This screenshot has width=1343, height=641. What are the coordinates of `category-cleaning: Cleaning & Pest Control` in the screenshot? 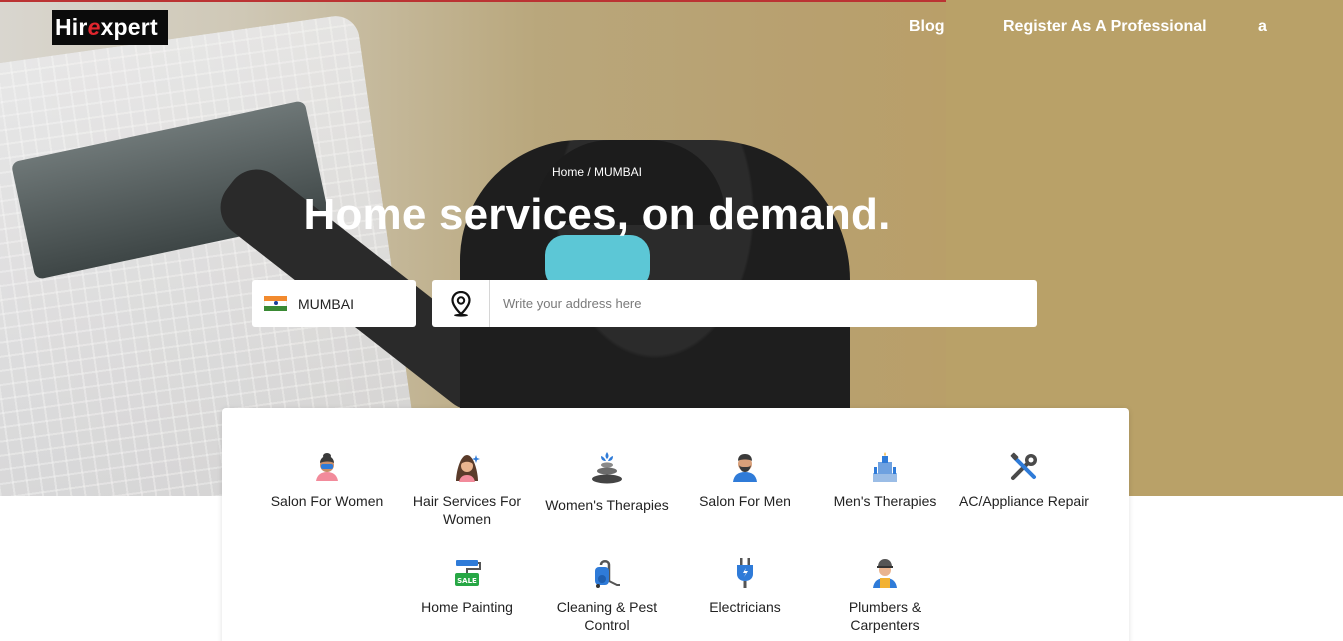 It's located at (607, 595).